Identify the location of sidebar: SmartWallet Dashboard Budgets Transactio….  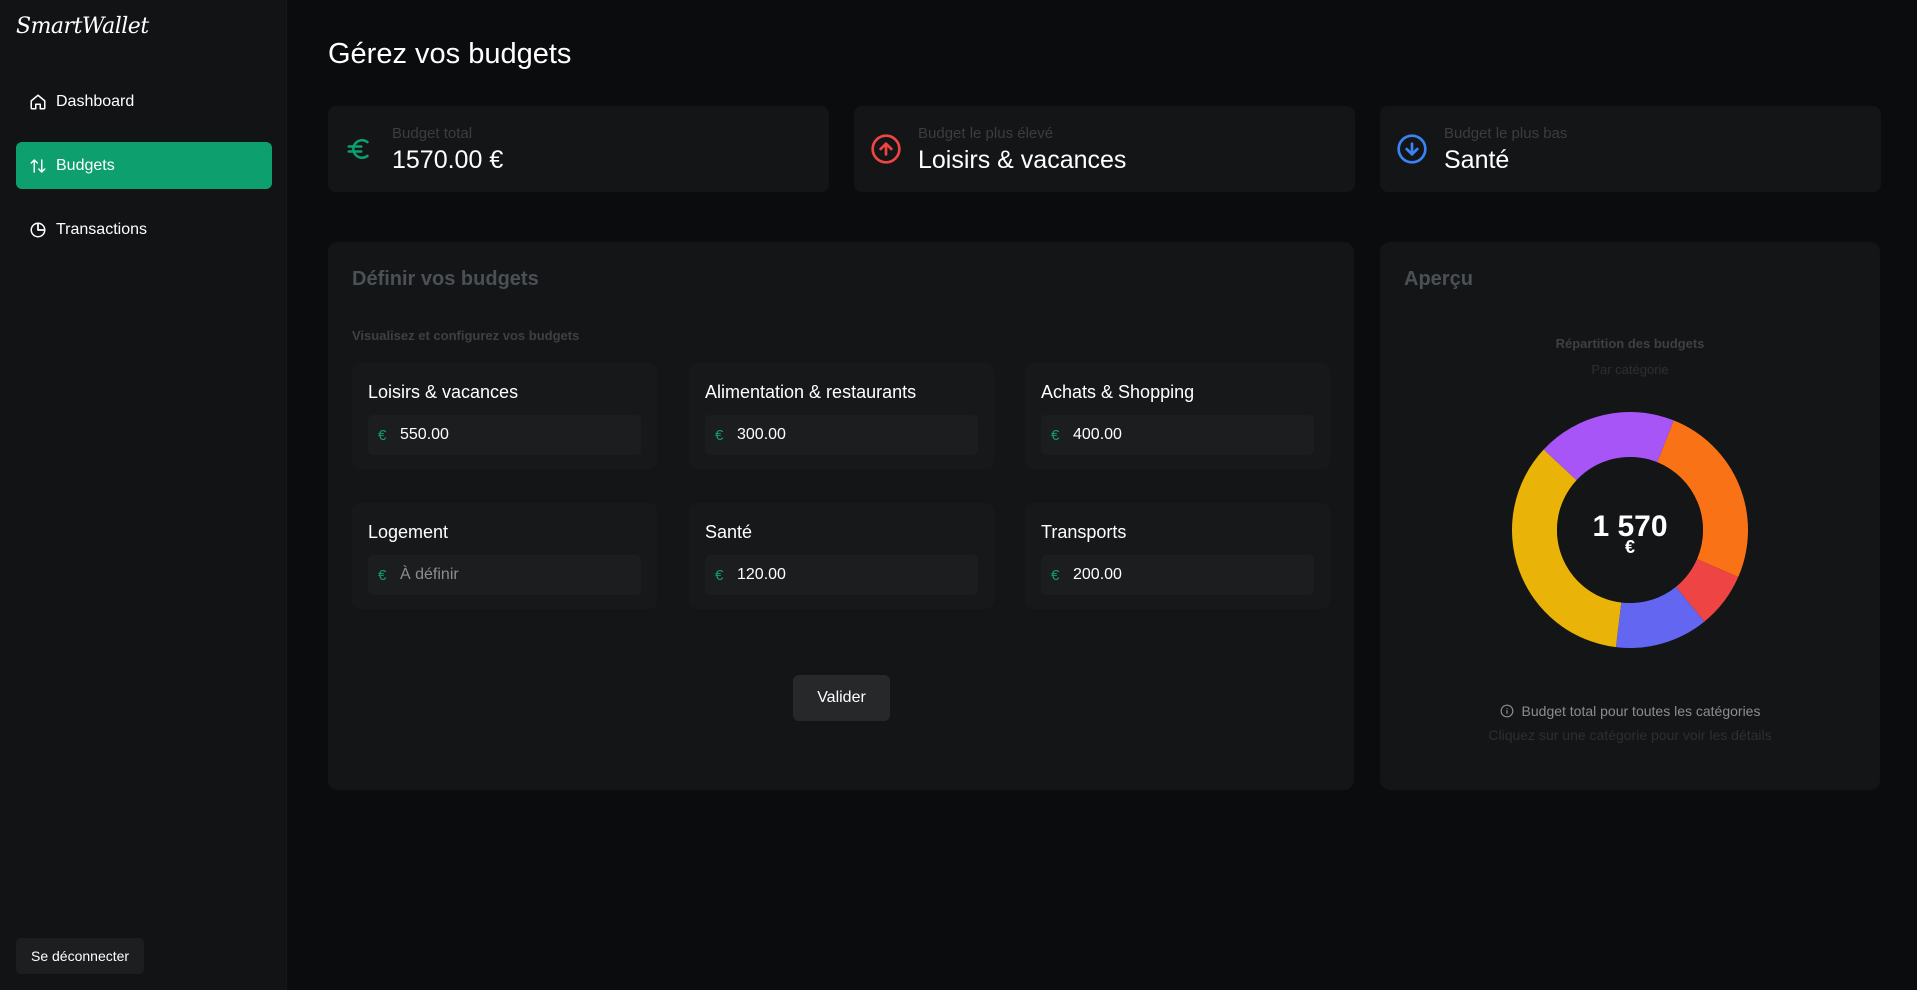
(143, 495).